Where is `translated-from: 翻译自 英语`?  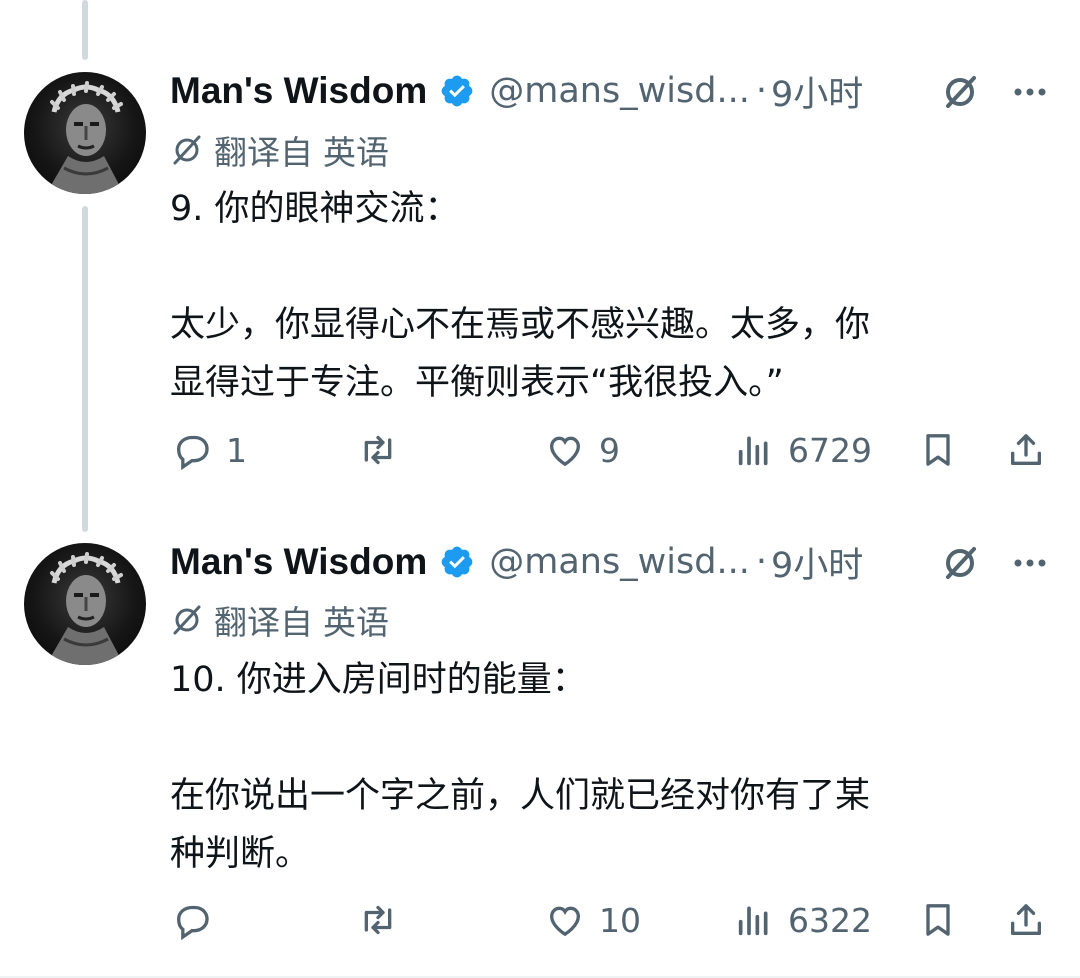
translated-from: 翻译自 英语 is located at coordinates (279, 621).